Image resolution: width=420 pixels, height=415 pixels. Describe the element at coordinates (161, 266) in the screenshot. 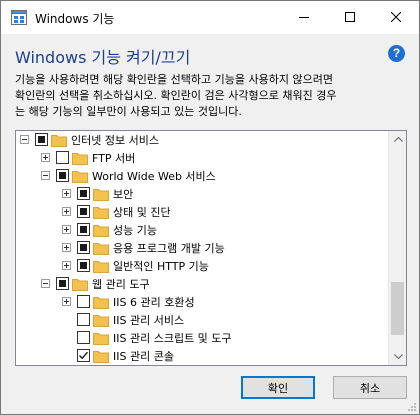

I see `tree-item-label: 일반적인 HTTP 기능` at that location.